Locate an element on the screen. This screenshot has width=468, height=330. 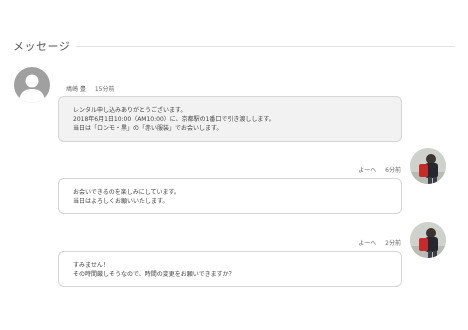
message-section-header: メッセージ is located at coordinates (234, 46).